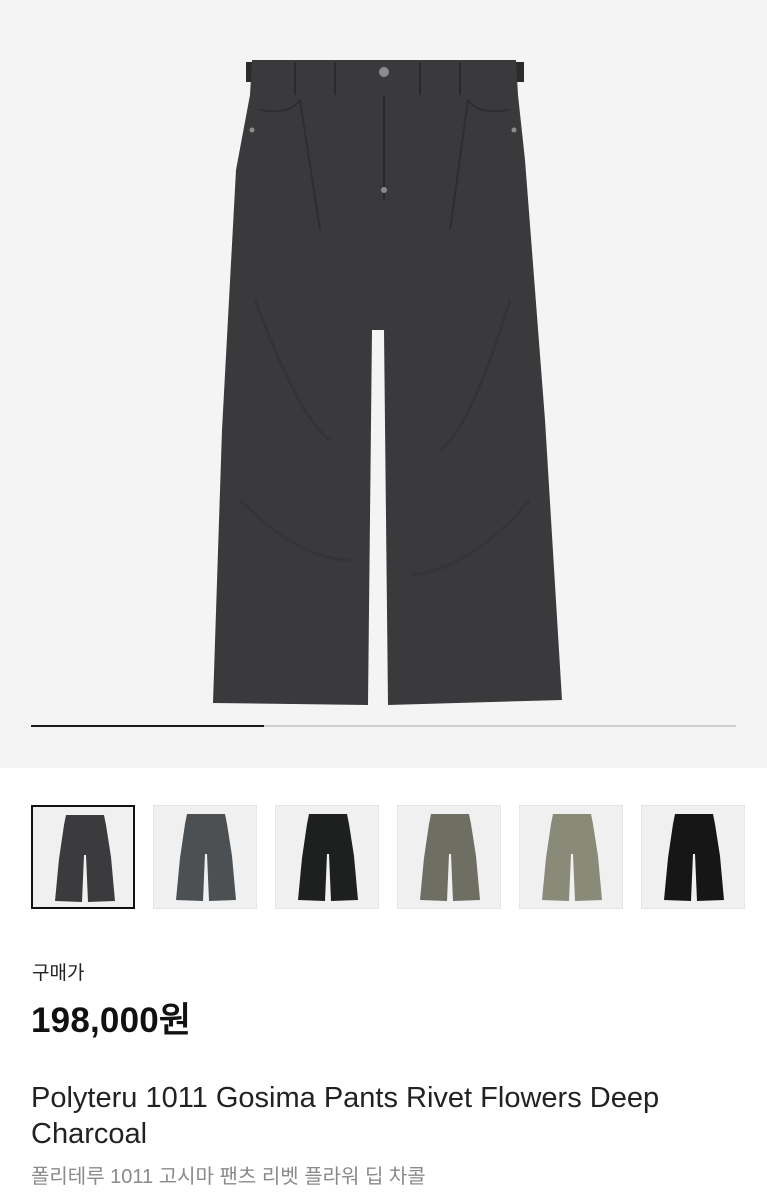 This screenshot has width=767, height=1200. What do you see at coordinates (228, 1177) in the screenshot?
I see `product-subtitle-korean: 폴리테루 1011 고시마 팬츠 리벳 플라워 딥 차콜` at bounding box center [228, 1177].